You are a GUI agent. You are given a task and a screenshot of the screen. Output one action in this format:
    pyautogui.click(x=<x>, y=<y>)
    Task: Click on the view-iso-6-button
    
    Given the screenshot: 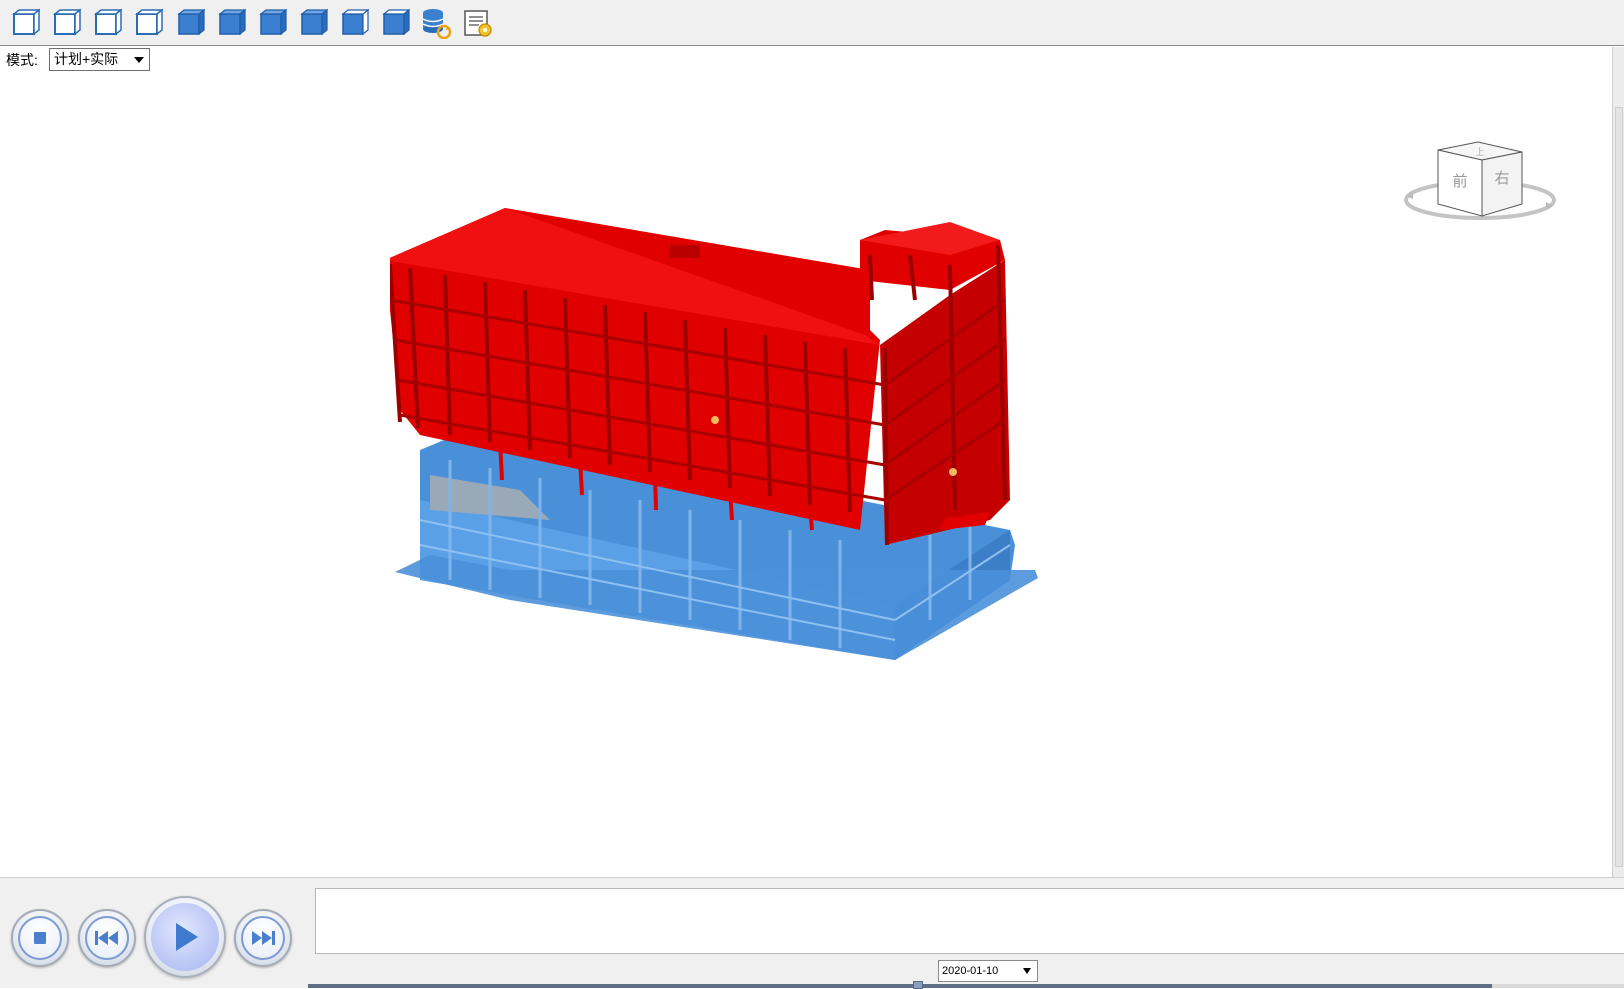 What is the action you would take?
    pyautogui.click(x=395, y=23)
    